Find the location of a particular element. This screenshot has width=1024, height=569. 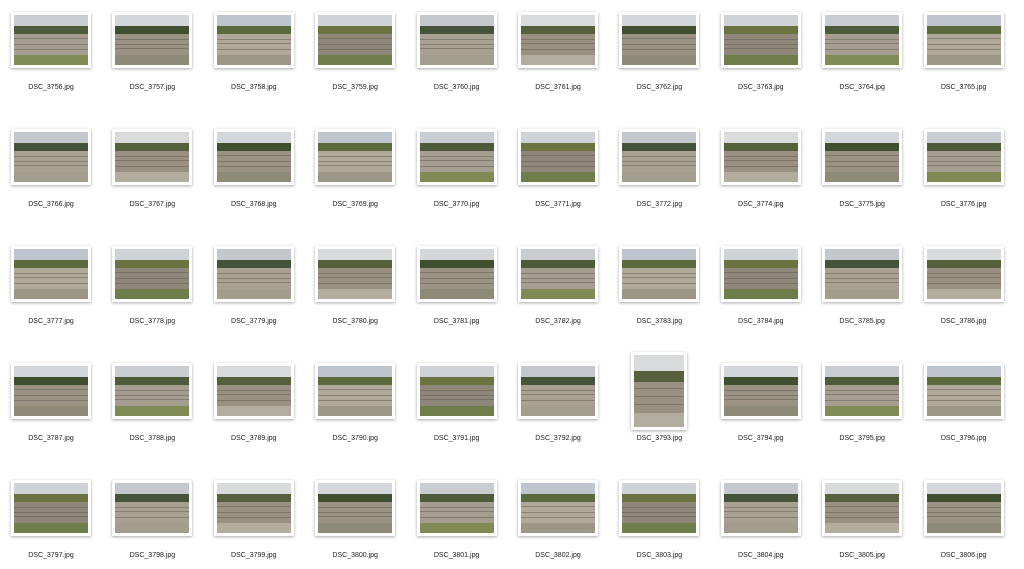

file-item: DSC_3802.jpg is located at coordinates (558, 518).